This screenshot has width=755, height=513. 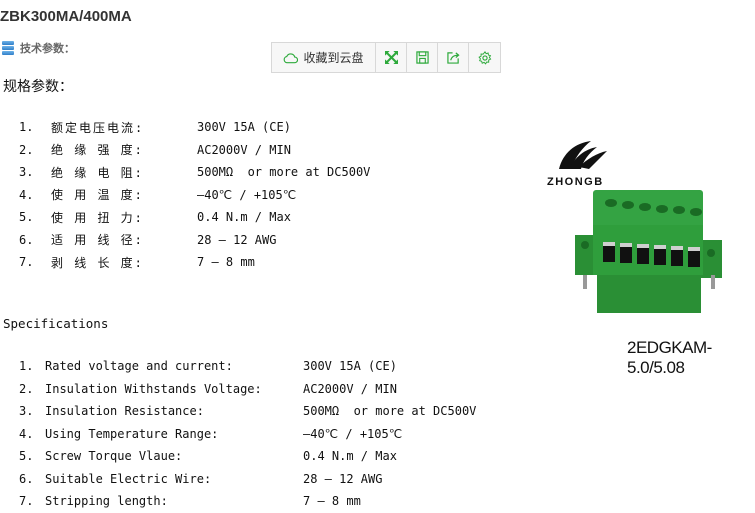 I want to click on page-title: ZBK300MA/400MA, so click(x=66, y=16).